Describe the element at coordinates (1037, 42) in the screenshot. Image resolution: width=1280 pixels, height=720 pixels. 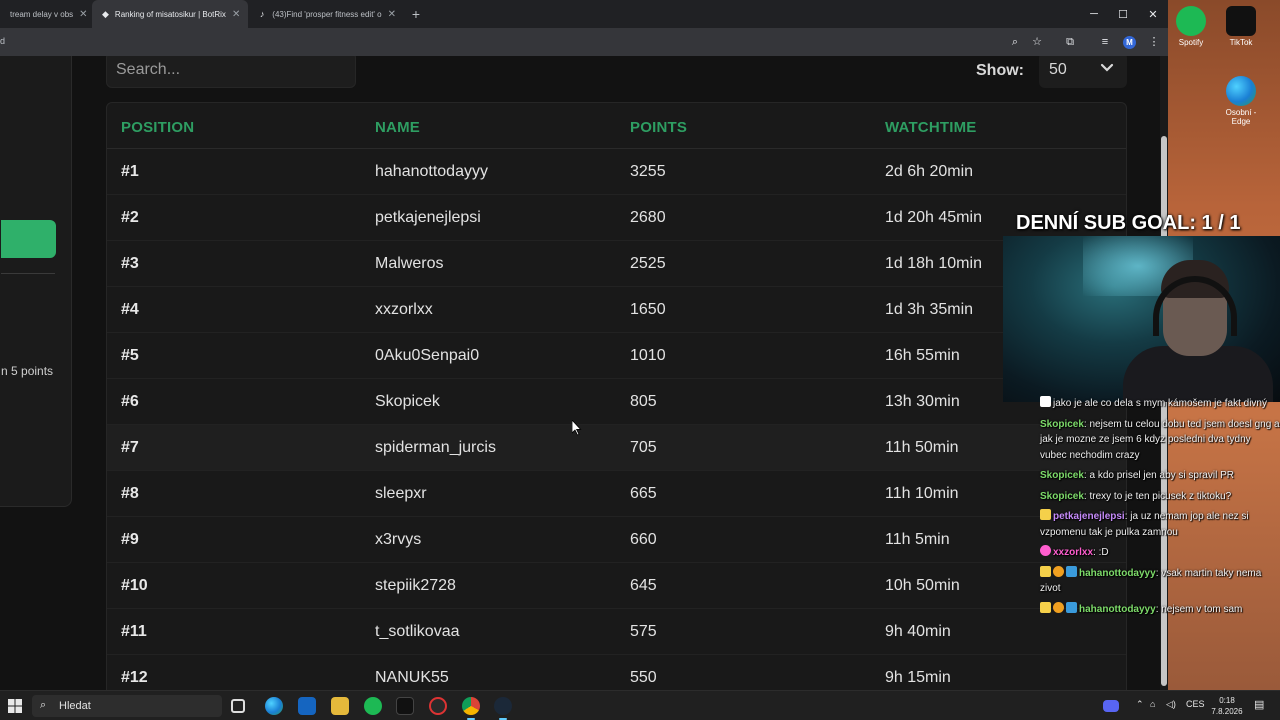
I see `bookmark-star-icon: ☆` at that location.